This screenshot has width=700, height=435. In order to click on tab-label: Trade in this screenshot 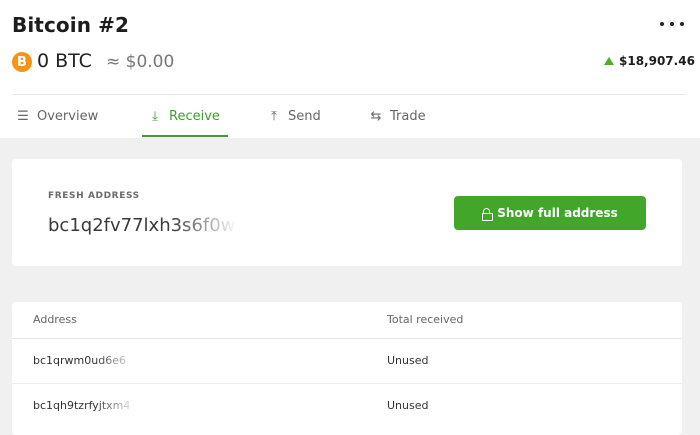, I will do `click(408, 116)`.